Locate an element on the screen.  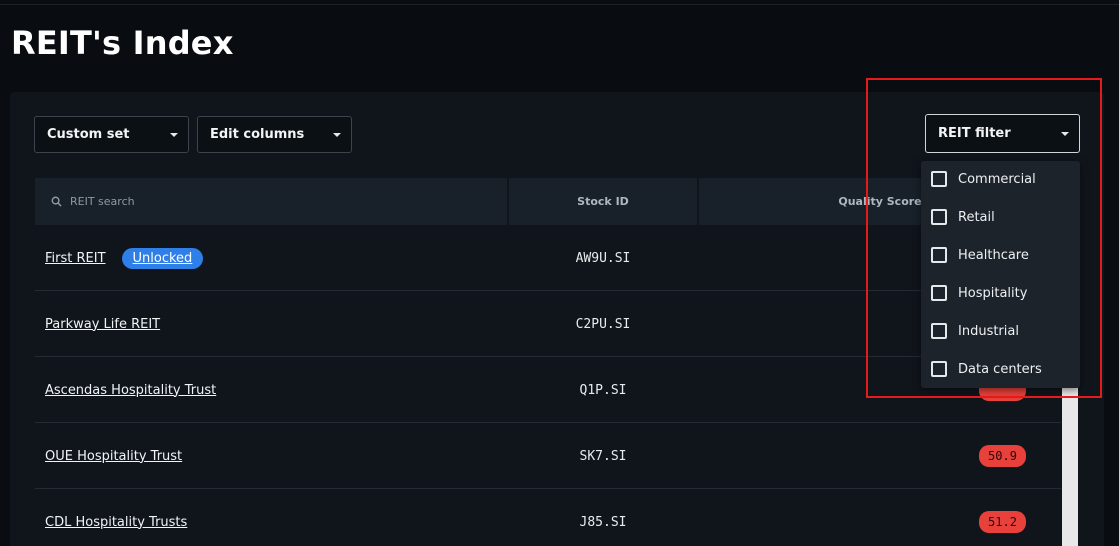
table-row: First REIT Unlocked AW9U.SI is located at coordinates (548, 258).